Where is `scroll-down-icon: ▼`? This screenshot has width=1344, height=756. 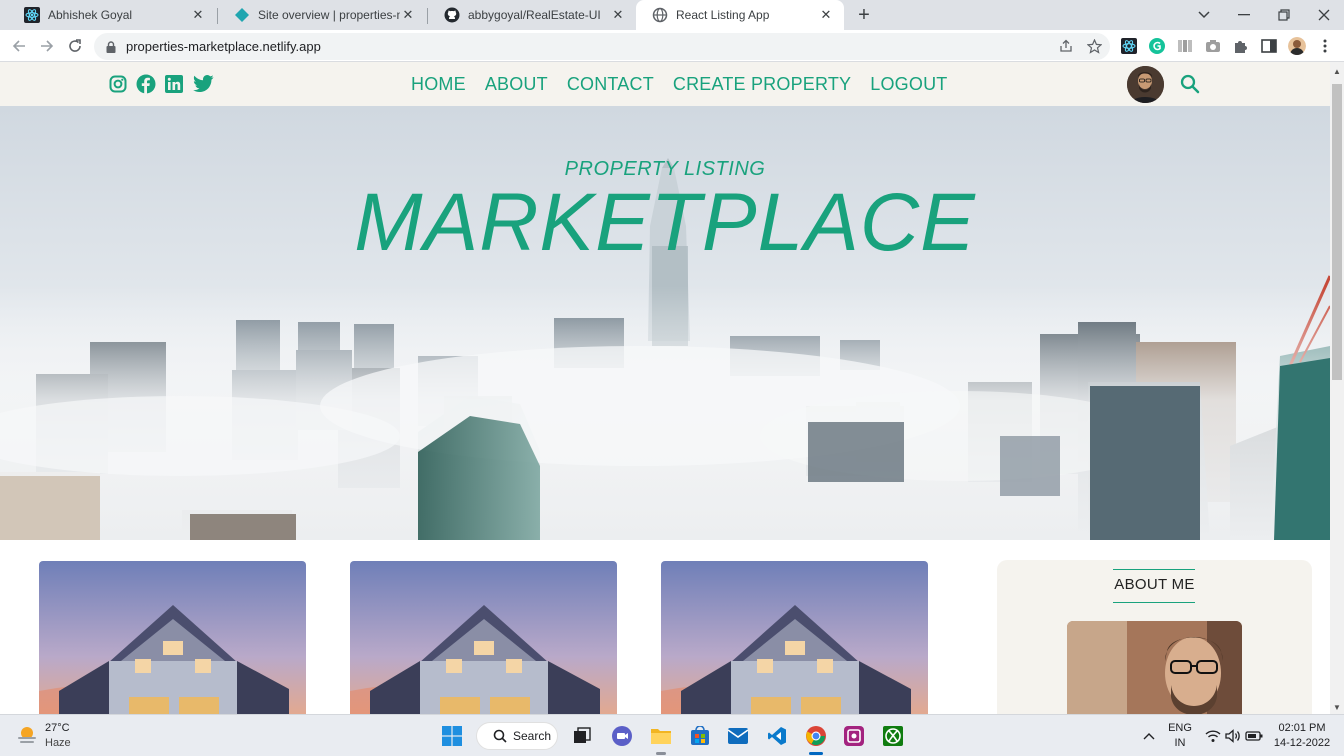
scroll-down-icon: ▼ is located at coordinates (1337, 707).